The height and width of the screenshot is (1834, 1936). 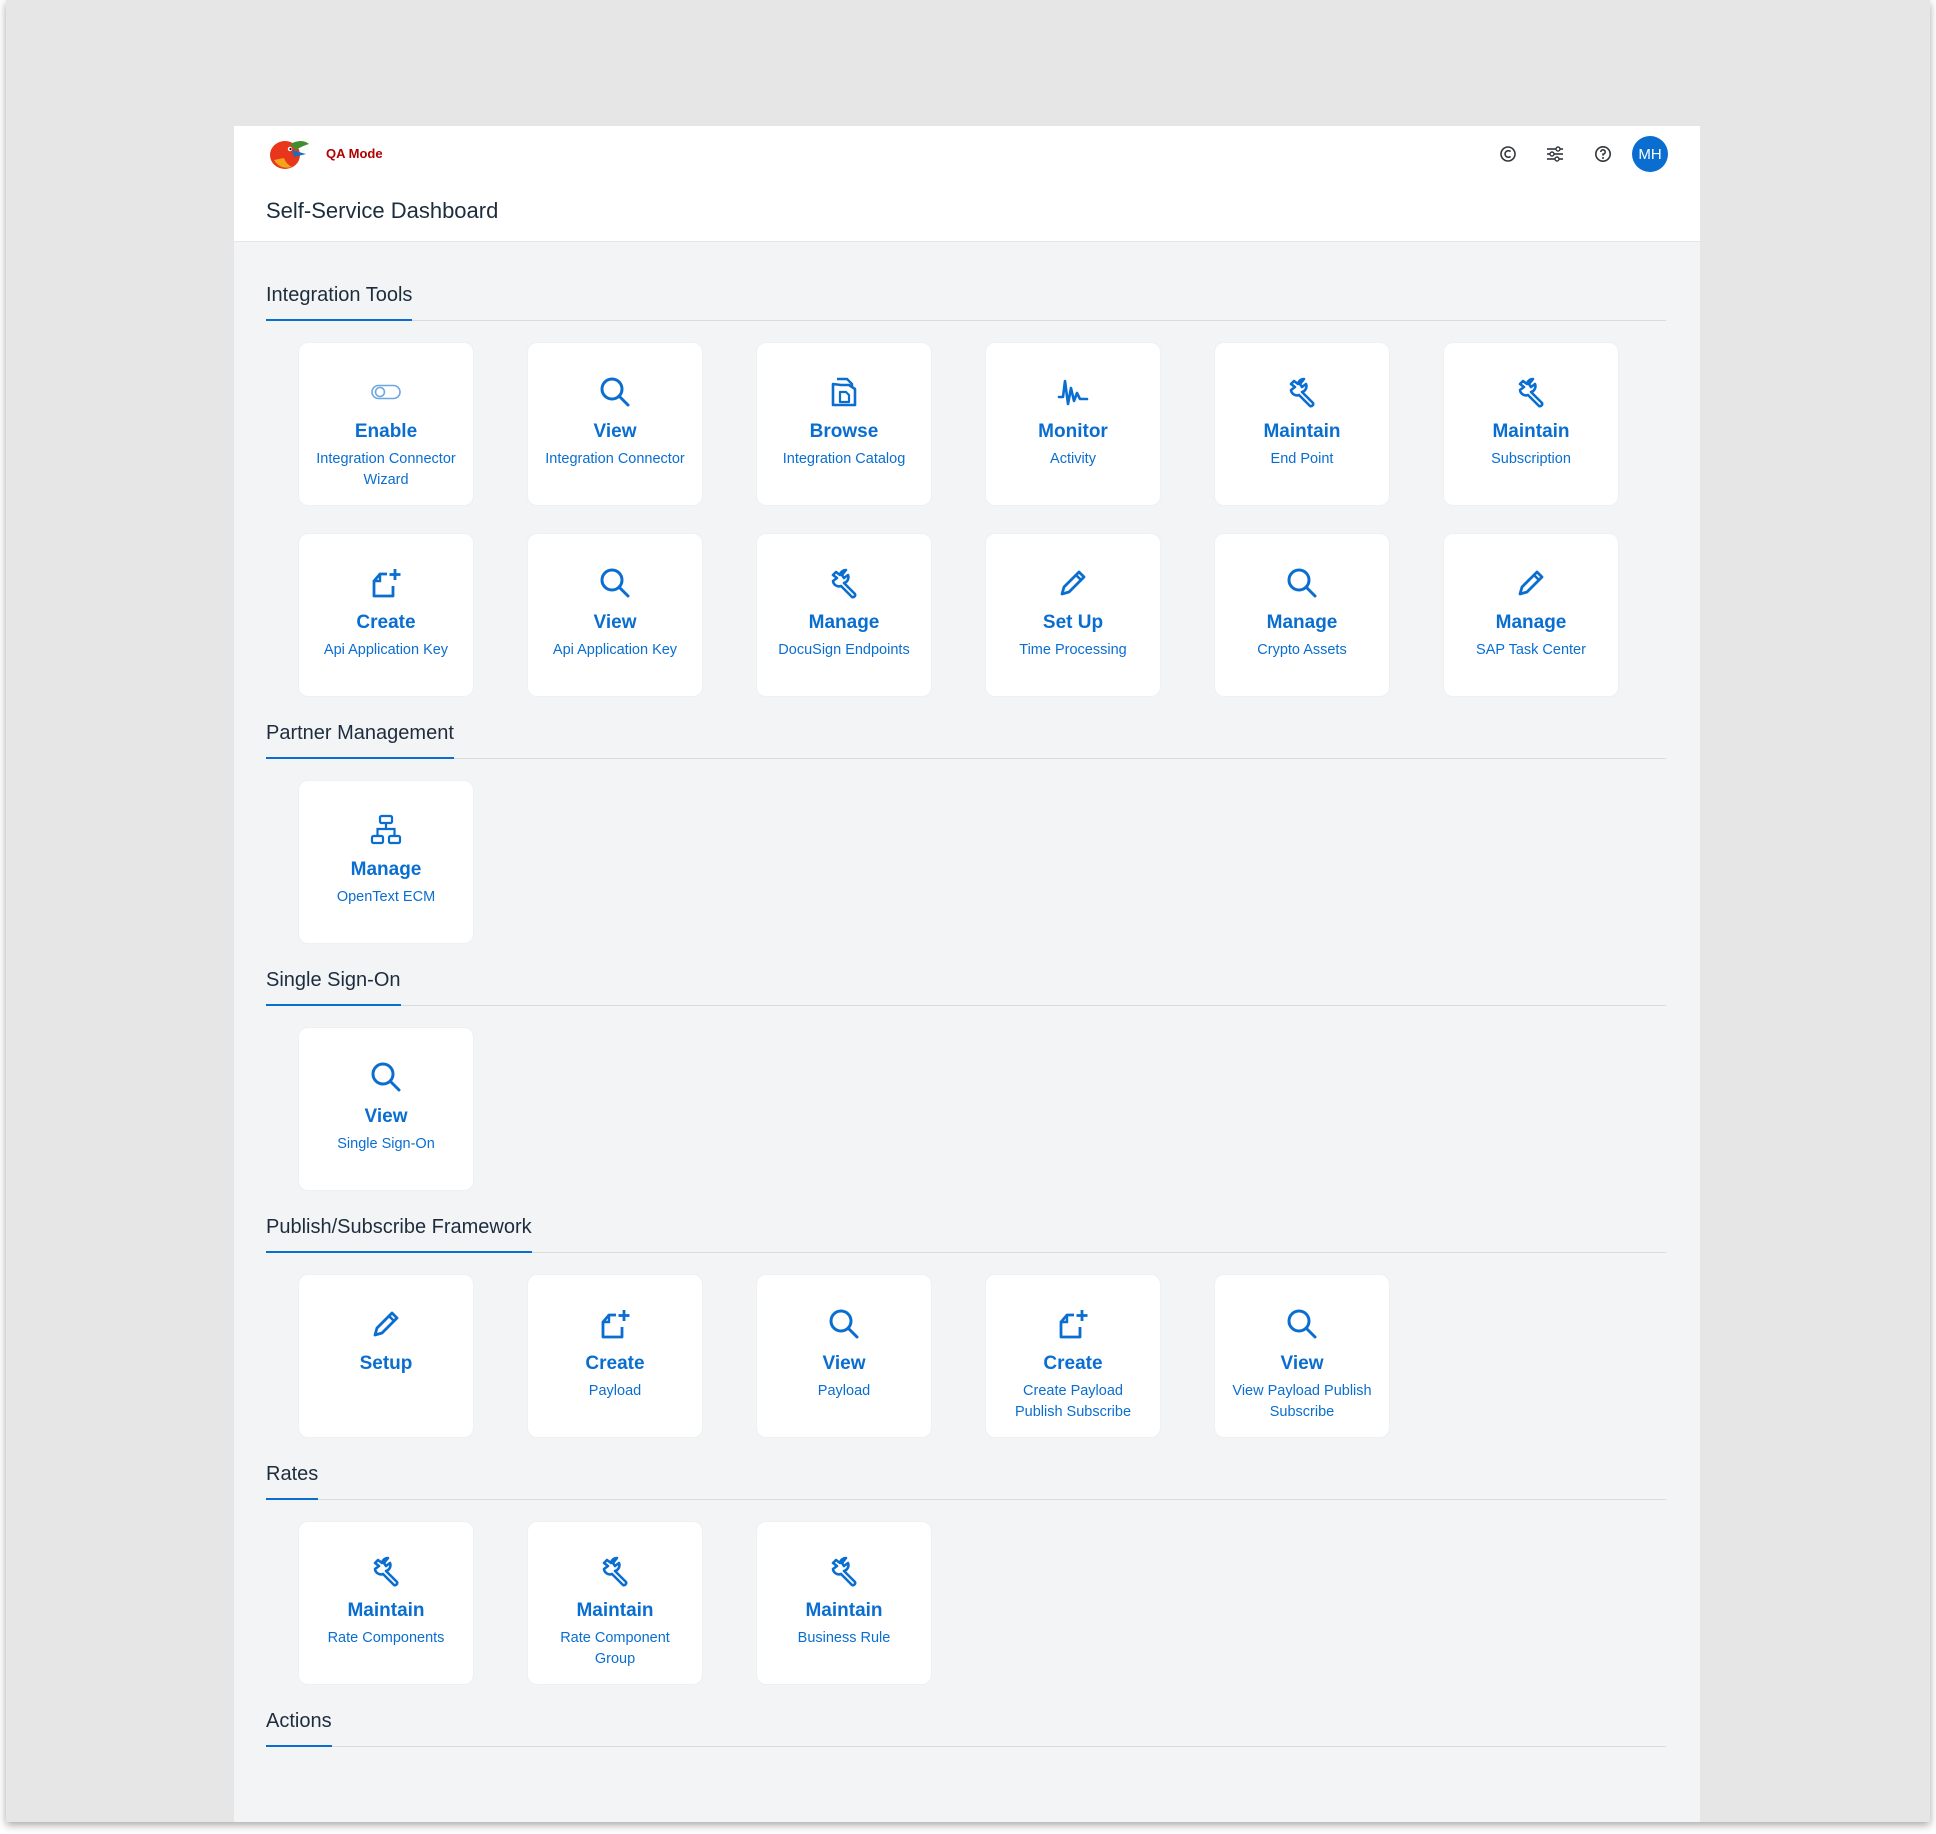 What do you see at coordinates (1603, 154) in the screenshot?
I see `help-icon` at bounding box center [1603, 154].